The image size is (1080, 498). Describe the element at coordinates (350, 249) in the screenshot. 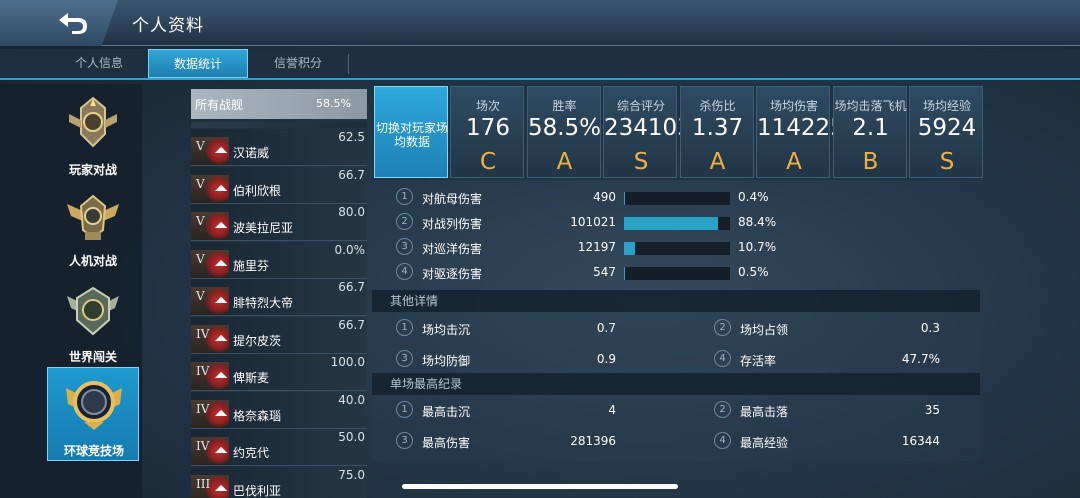

I see `ship-winrate: 0.0%` at that location.